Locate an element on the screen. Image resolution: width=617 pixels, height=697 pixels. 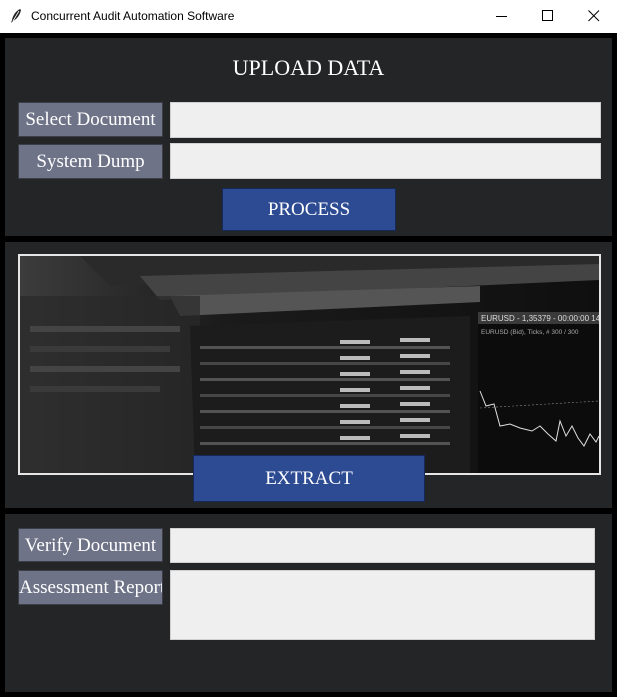
close-icon is located at coordinates (594, 16).